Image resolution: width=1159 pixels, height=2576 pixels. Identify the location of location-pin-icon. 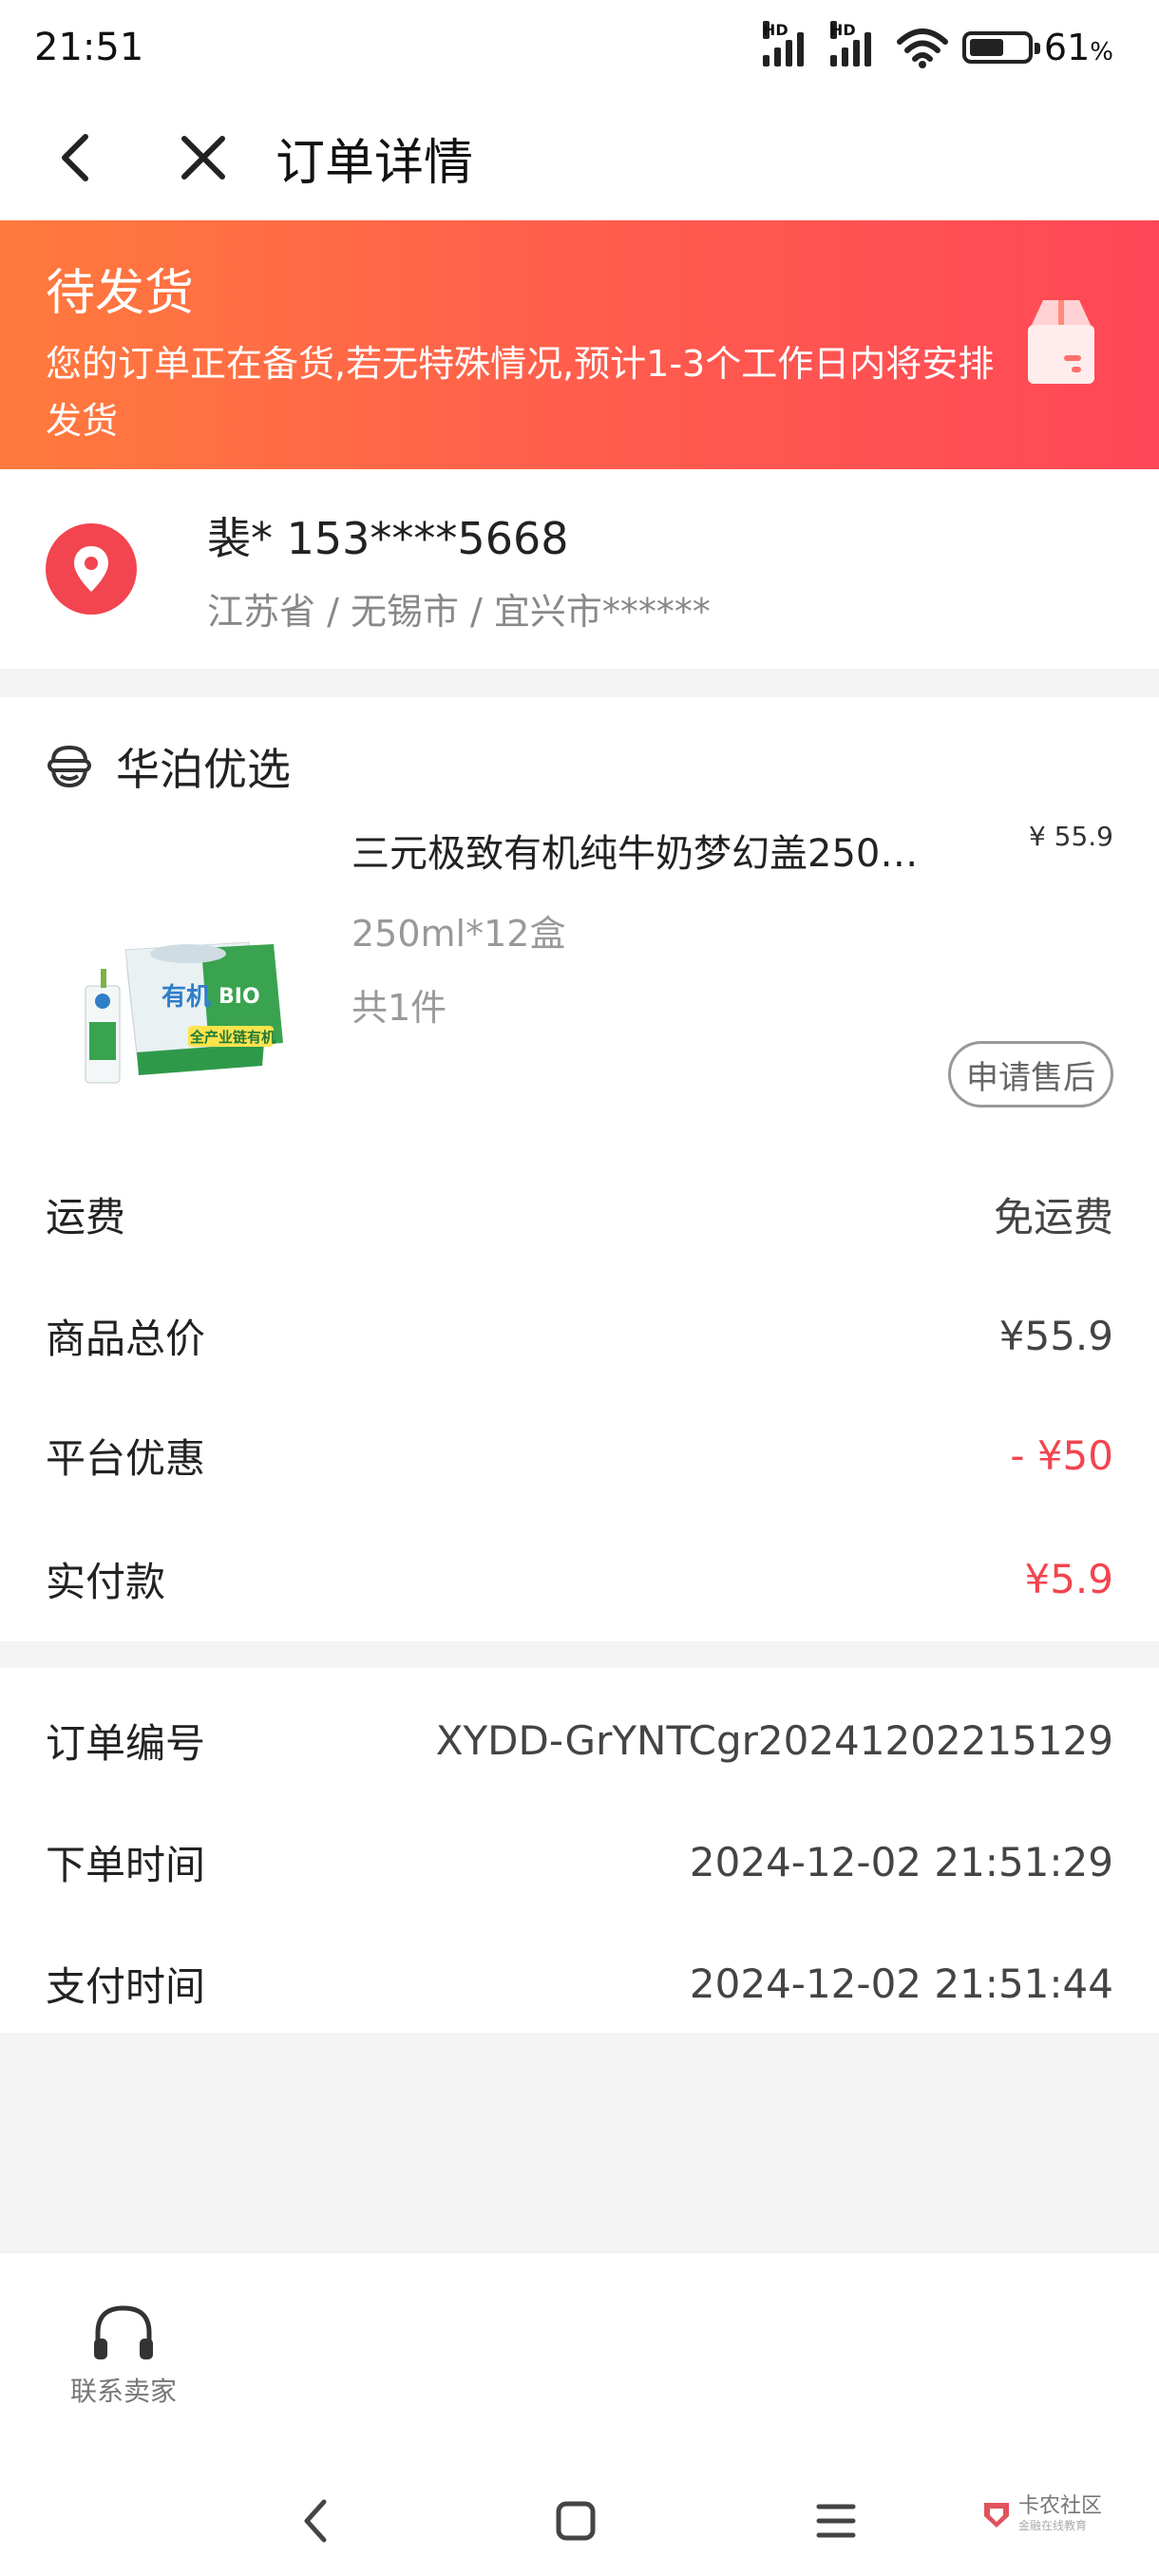
(91, 569).